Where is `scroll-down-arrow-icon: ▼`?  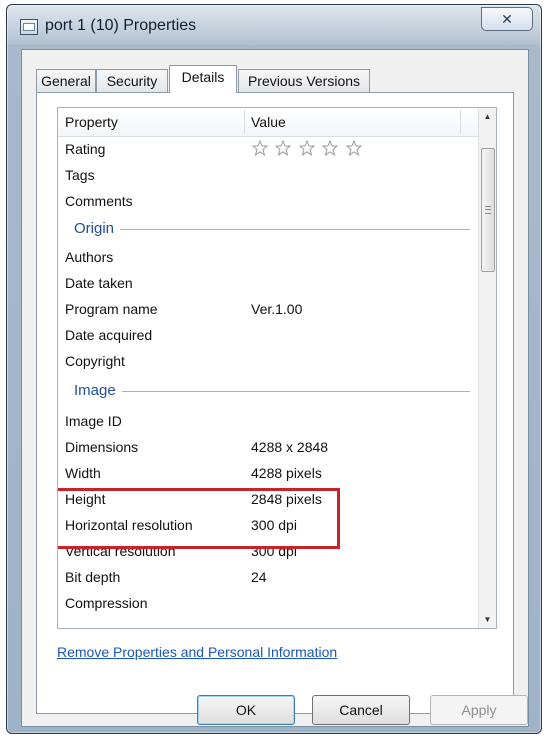 scroll-down-arrow-icon: ▼ is located at coordinates (487, 619).